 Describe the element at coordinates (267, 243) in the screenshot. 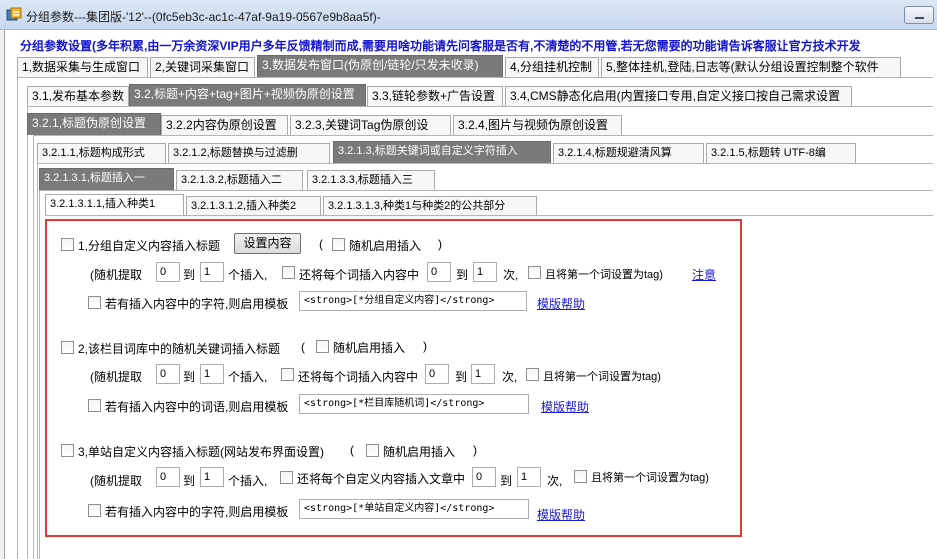

I see `section1-setting-button: 设置内容` at that location.